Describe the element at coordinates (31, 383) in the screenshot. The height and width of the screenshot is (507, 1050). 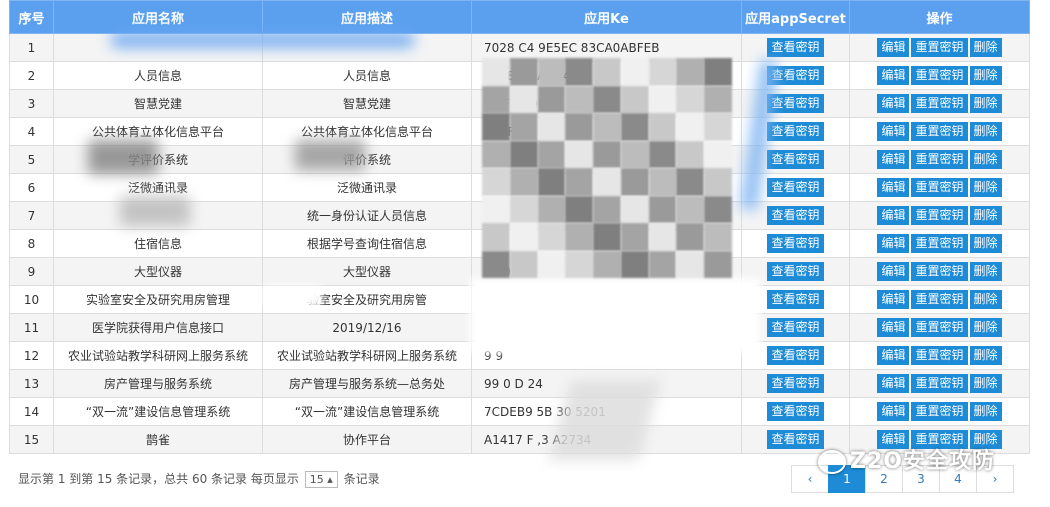
I see `row-number: 13` at that location.